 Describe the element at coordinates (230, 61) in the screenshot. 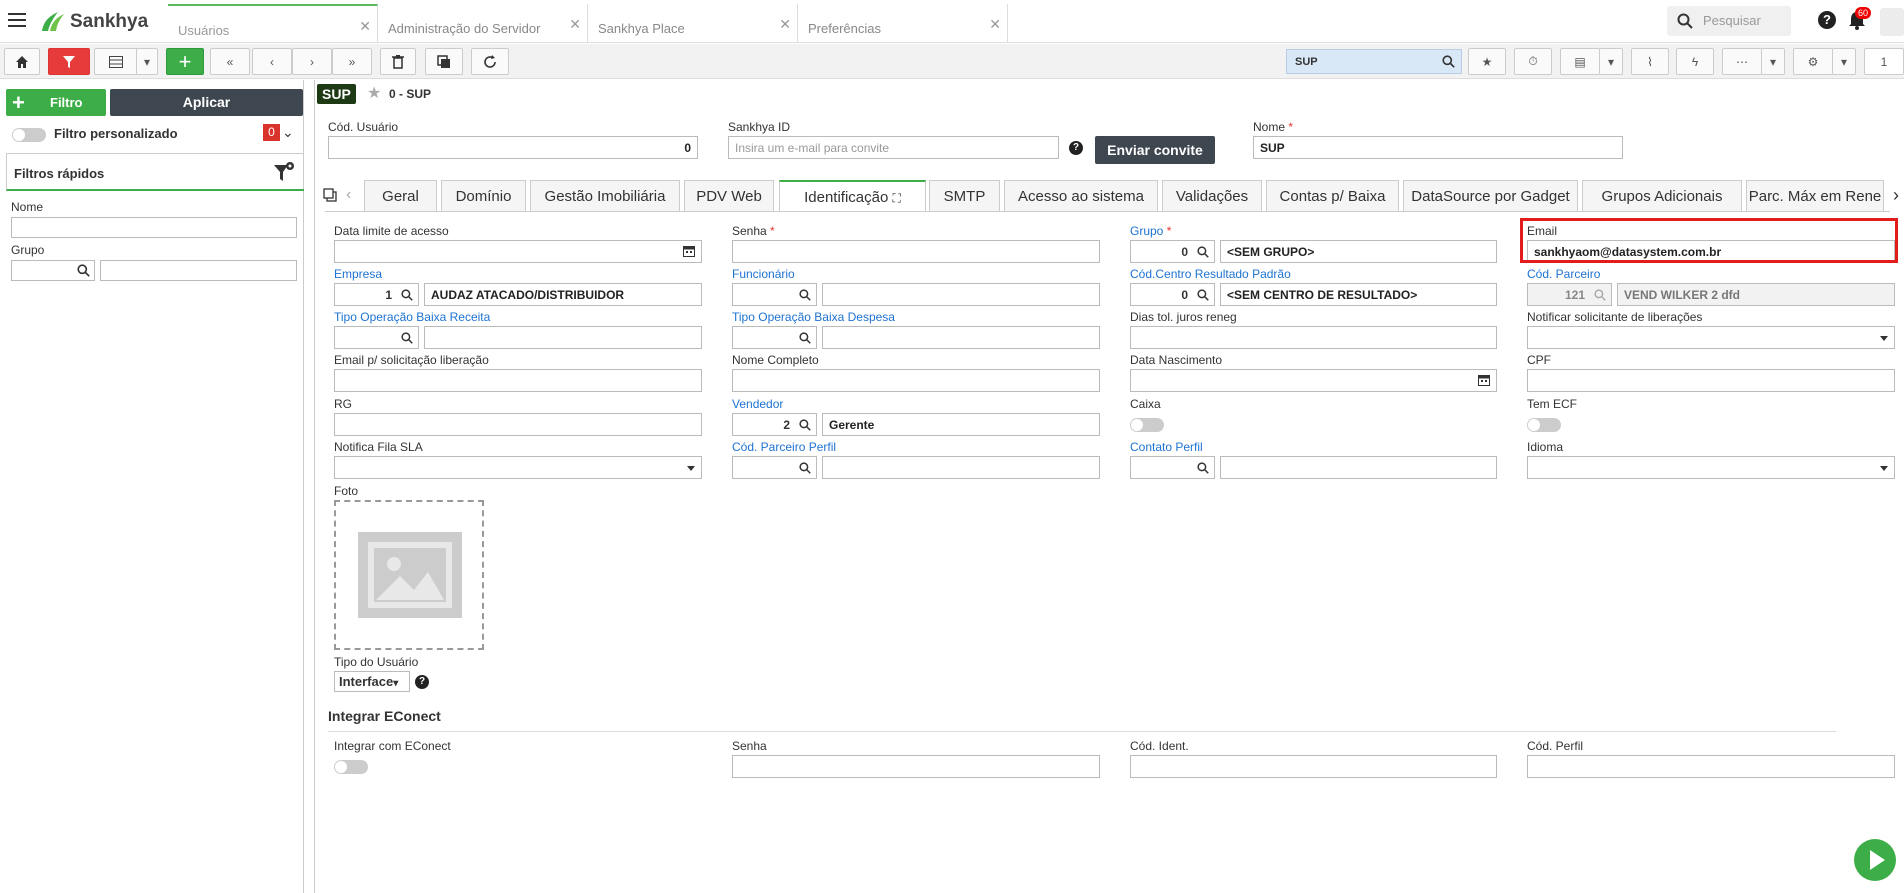

I see `first-record-button: «` at that location.